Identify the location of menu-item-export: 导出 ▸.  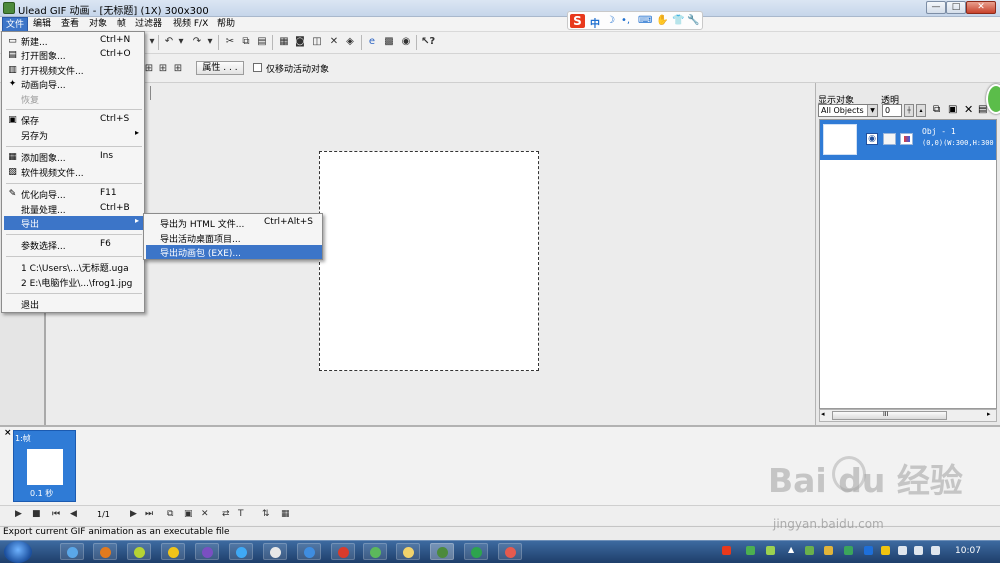
(74, 223).